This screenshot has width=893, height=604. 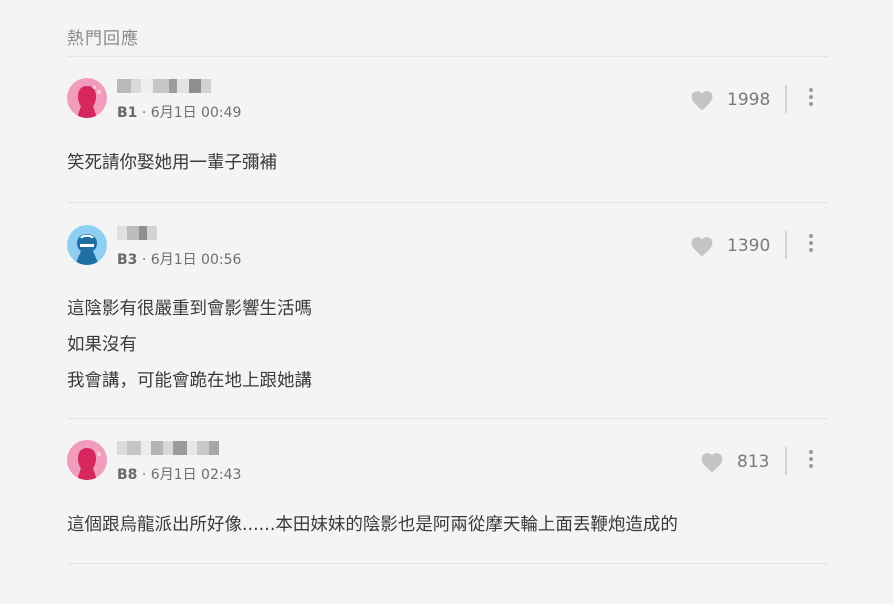 What do you see at coordinates (196, 113) in the screenshot?
I see `timestamp: 6月1日 00:49` at bounding box center [196, 113].